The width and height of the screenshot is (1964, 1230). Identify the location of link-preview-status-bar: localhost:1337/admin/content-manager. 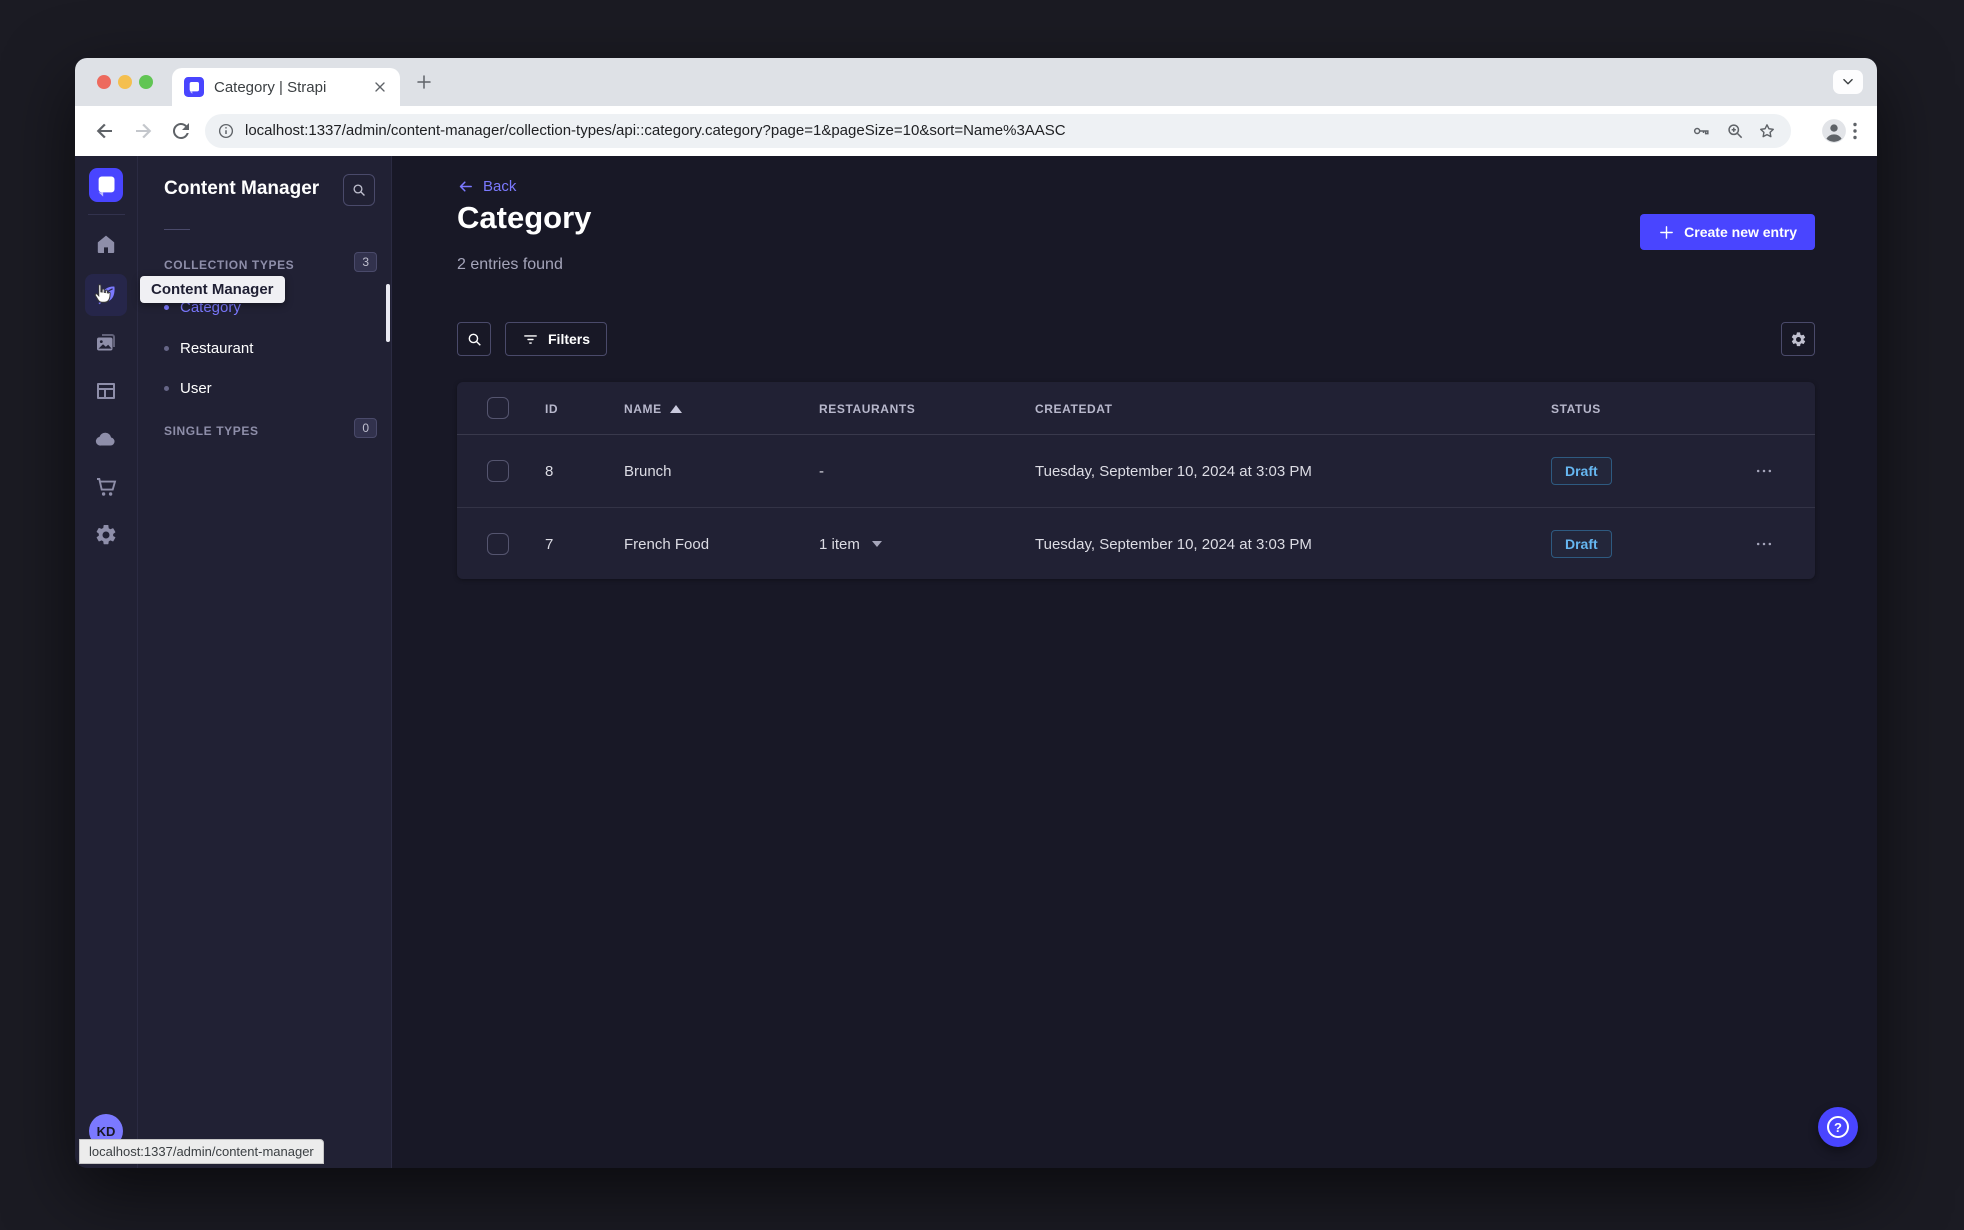
(201, 1151).